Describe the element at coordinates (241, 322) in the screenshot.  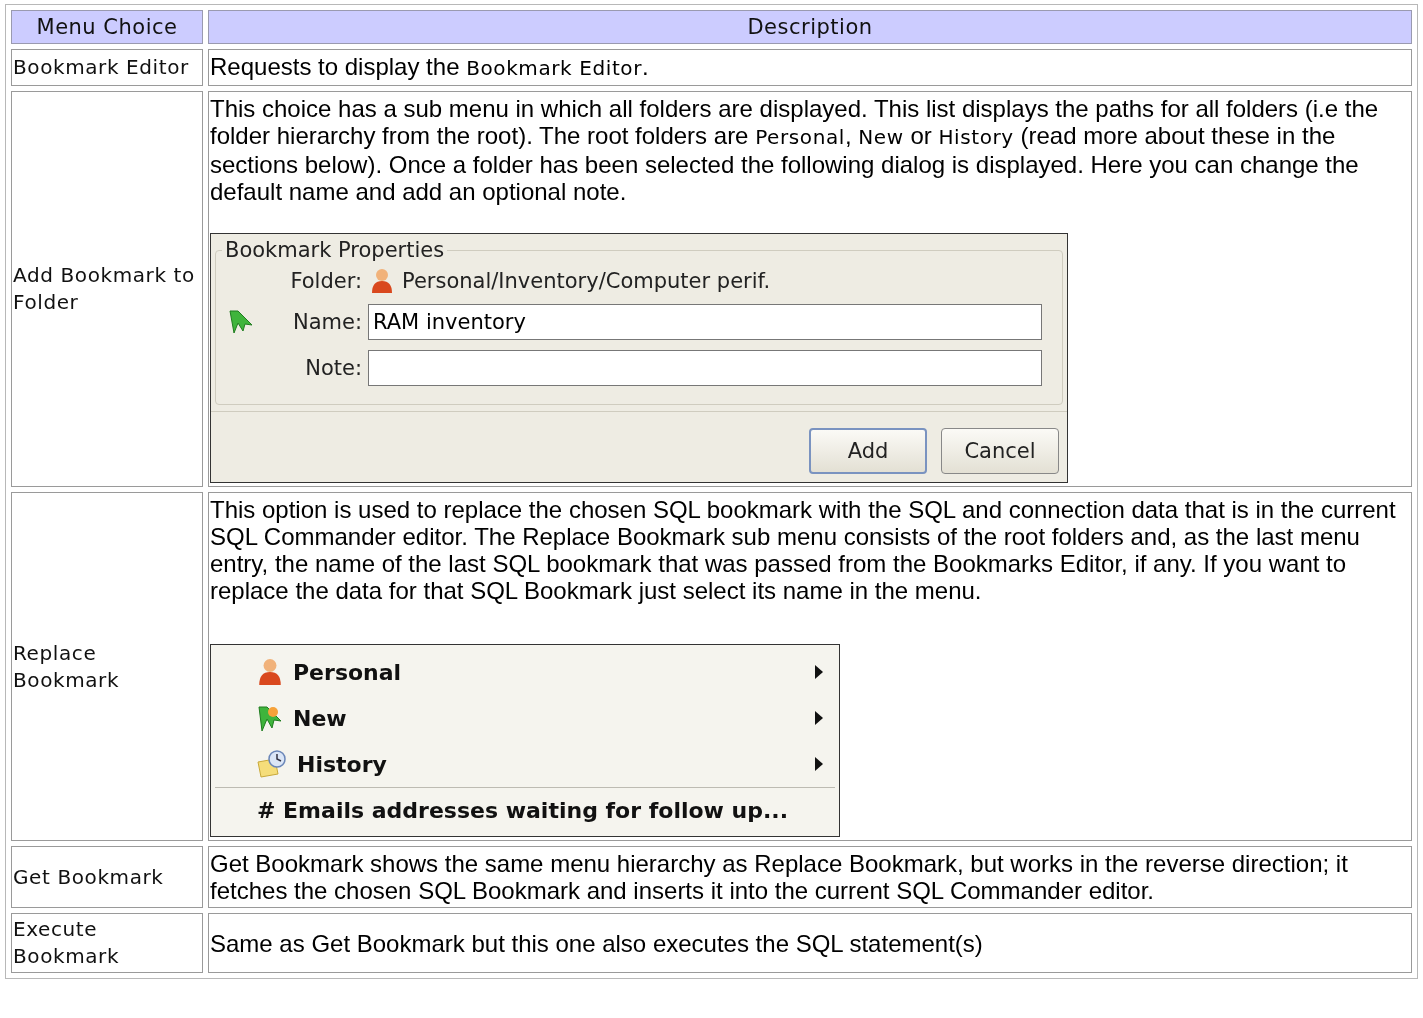
I see `bookmark-icon` at that location.